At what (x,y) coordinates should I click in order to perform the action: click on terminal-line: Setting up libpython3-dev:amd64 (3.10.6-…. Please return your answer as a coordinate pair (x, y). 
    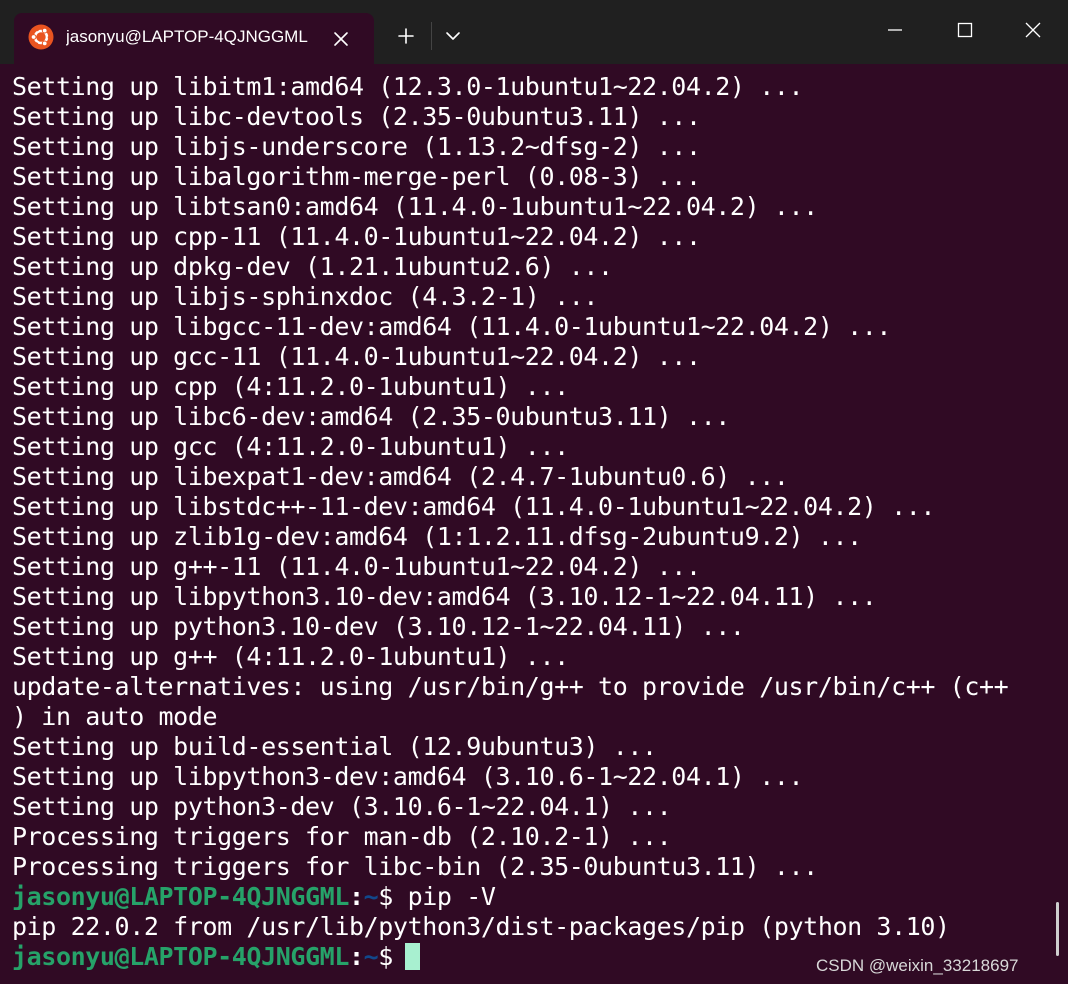
    Looking at the image, I should click on (408, 776).